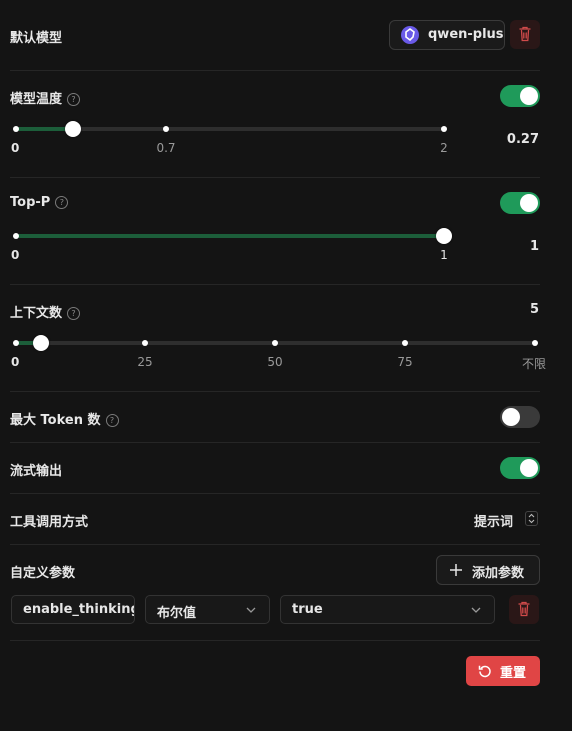 The width and height of the screenshot is (572, 731). I want to click on top-p-slider-thumb, so click(444, 236).